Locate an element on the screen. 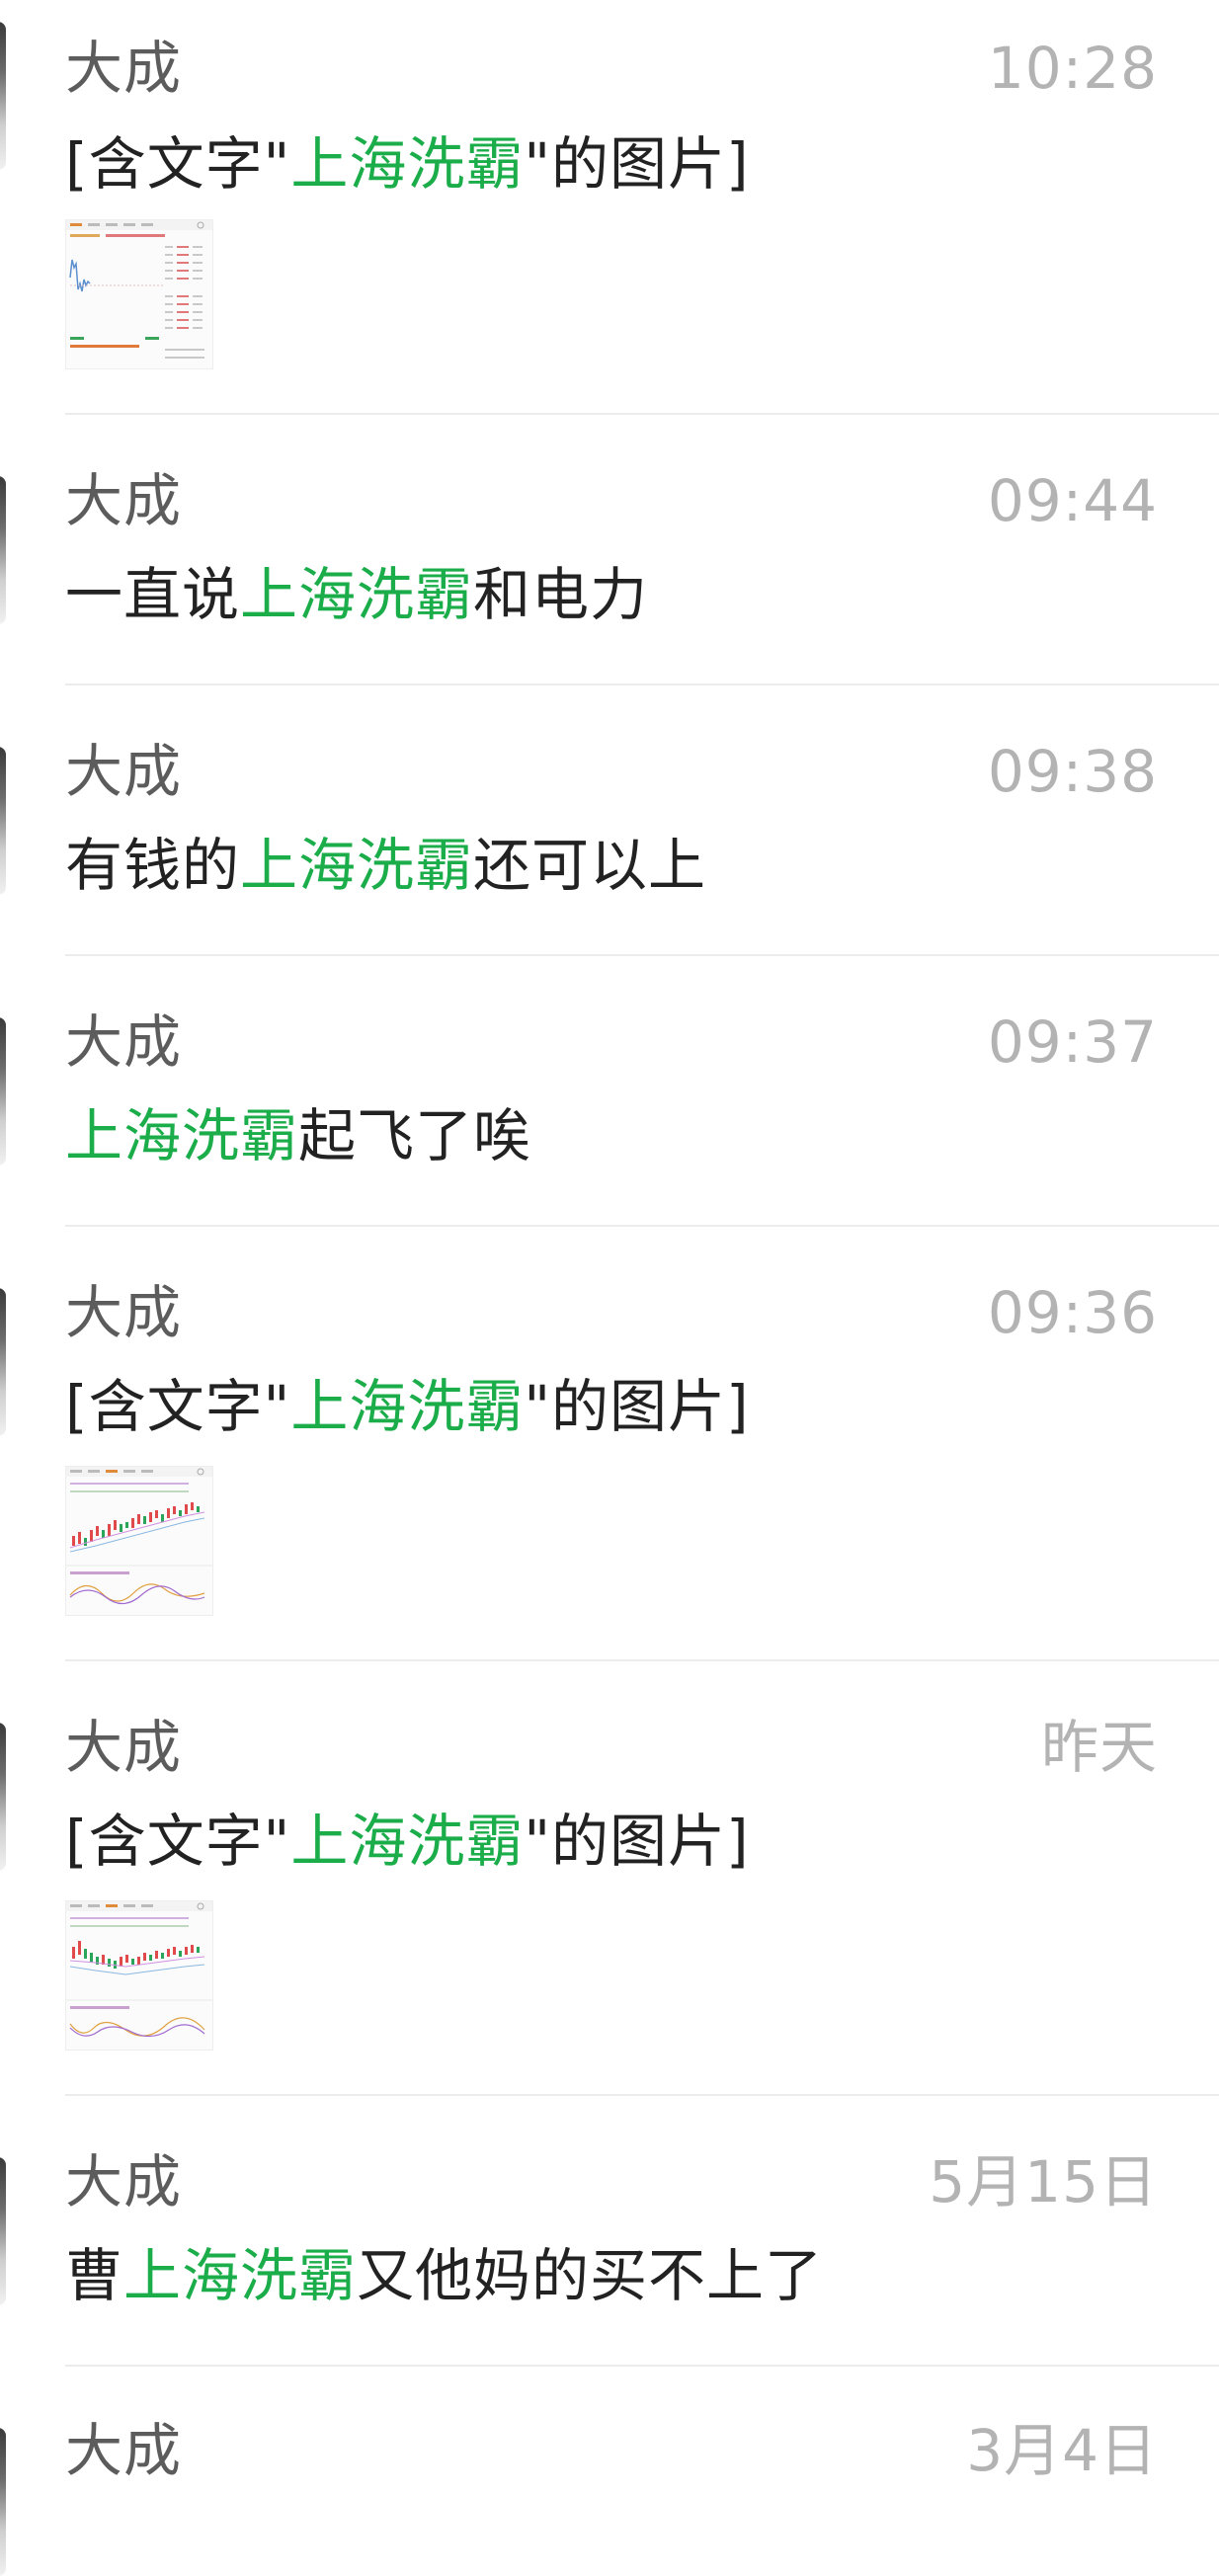  message-time: 3月4日 is located at coordinates (1062, 2450).